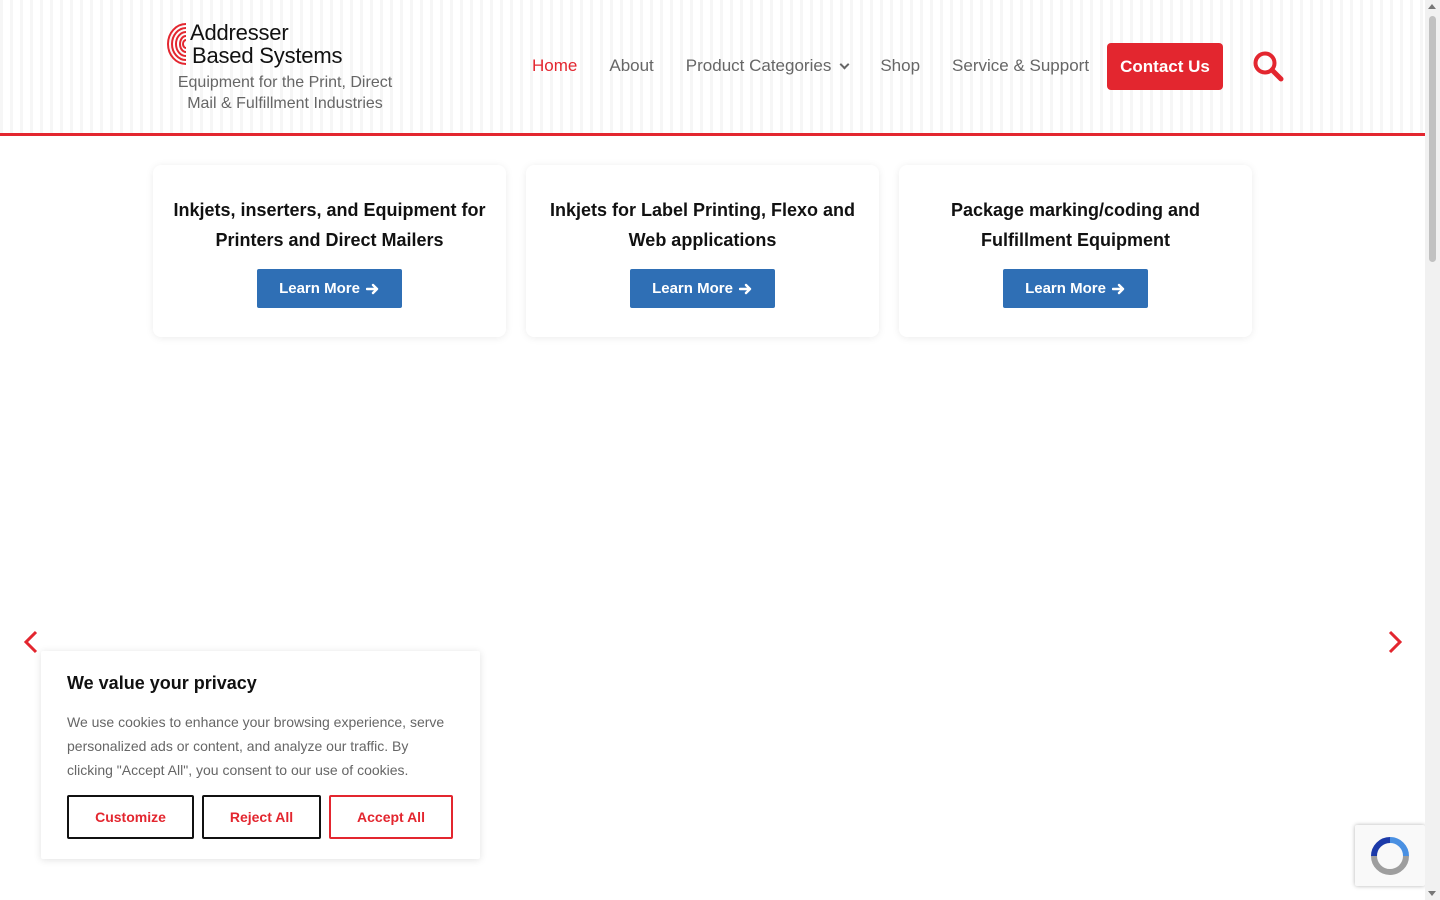 The width and height of the screenshot is (1440, 900). Describe the element at coordinates (1165, 66) in the screenshot. I see `contact-us-button: Contact Us` at that location.